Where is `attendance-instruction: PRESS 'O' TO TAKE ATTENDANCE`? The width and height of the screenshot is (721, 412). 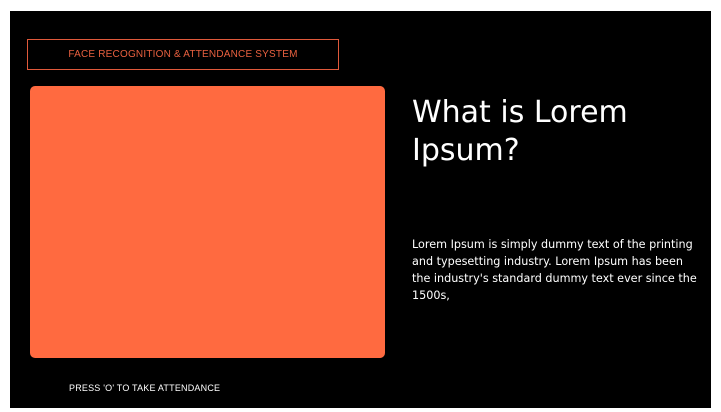 attendance-instruction: PRESS 'O' TO TAKE ATTENDANCE is located at coordinates (145, 388).